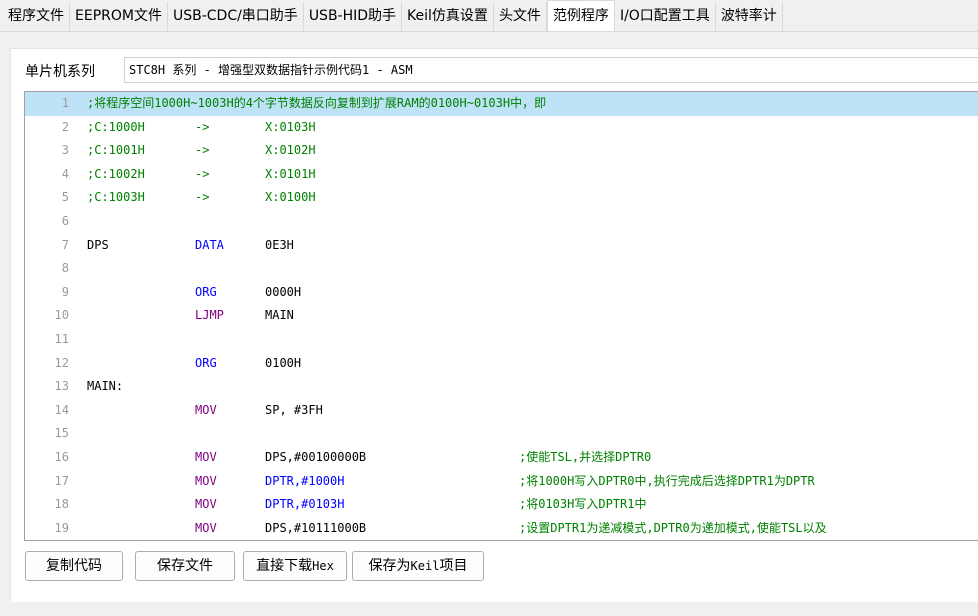 The height and width of the screenshot is (616, 978). Describe the element at coordinates (353, 16) in the screenshot. I see `tab-3: USB-HID助手` at that location.